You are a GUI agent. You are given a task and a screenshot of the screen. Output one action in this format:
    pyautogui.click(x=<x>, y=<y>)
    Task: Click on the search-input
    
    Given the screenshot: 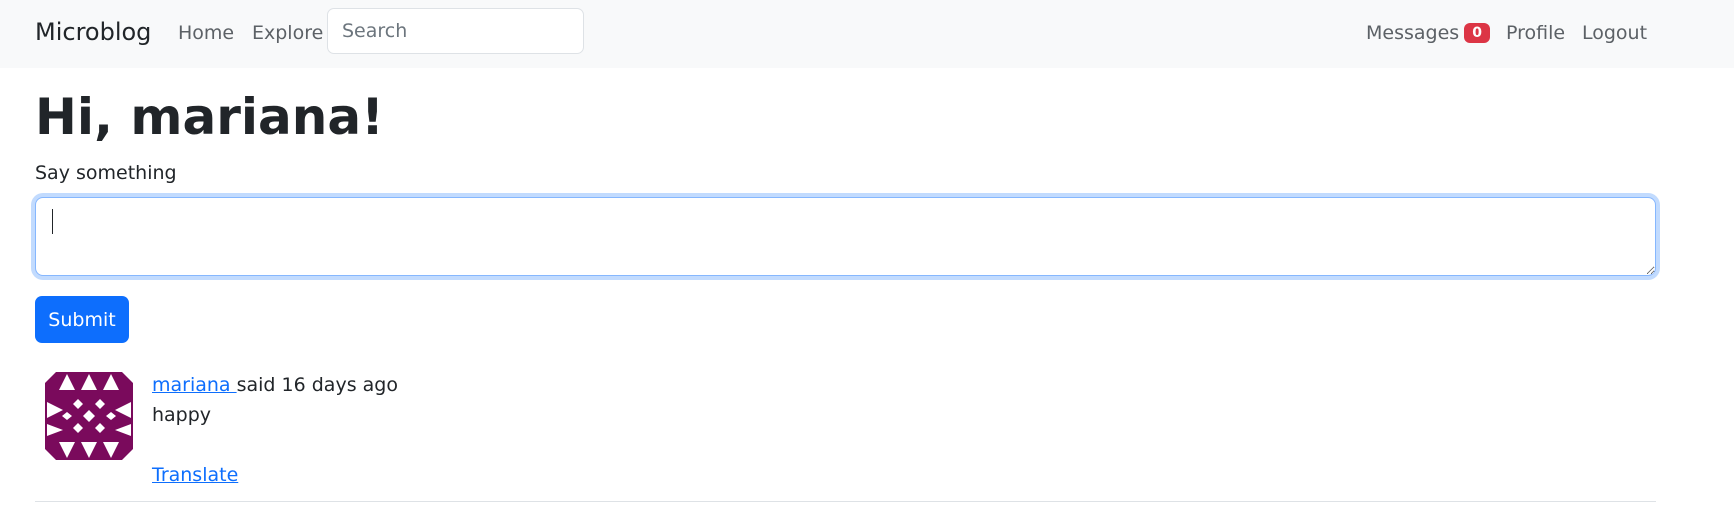 What is the action you would take?
    pyautogui.click(x=455, y=31)
    